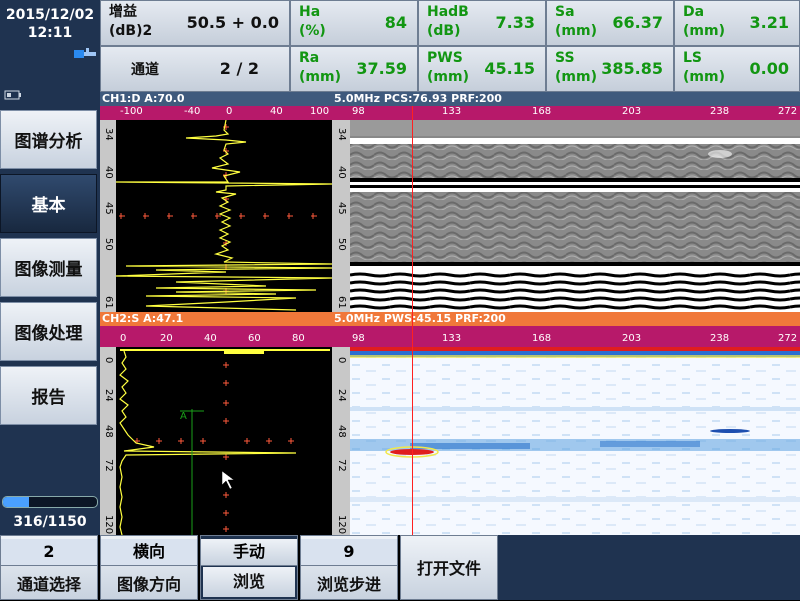  Describe the element at coordinates (249, 552) in the screenshot. I see `browse-value: 手动` at that location.